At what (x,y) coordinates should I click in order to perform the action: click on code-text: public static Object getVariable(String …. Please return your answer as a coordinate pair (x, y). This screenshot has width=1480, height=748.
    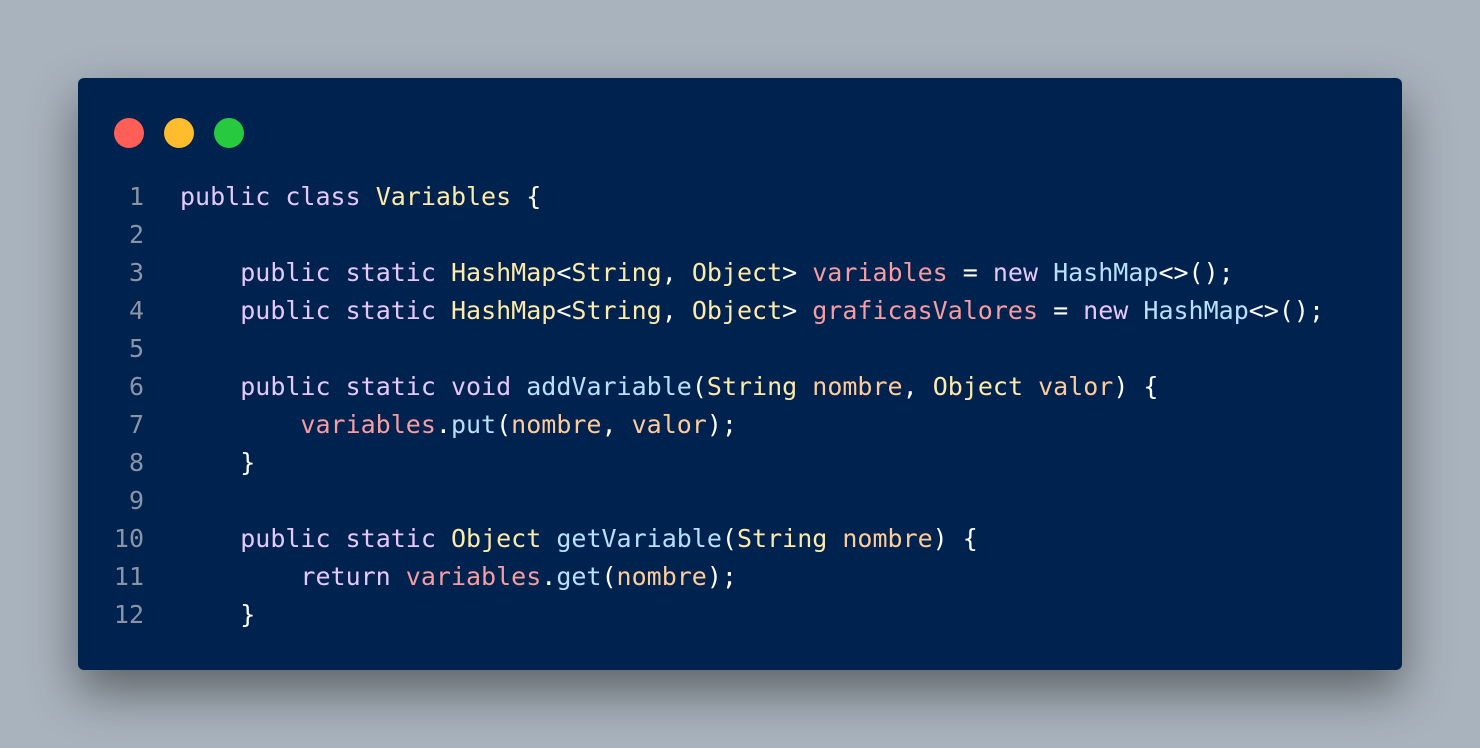
    Looking at the image, I should click on (561, 539).